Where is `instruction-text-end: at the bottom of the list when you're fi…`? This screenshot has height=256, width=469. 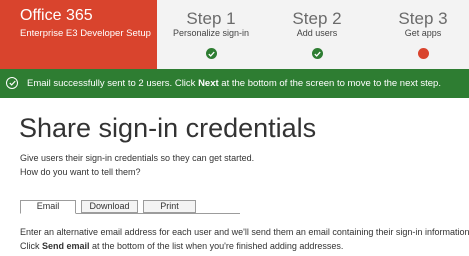 instruction-text-end: at the bottom of the list when you're fi… is located at coordinates (216, 246).